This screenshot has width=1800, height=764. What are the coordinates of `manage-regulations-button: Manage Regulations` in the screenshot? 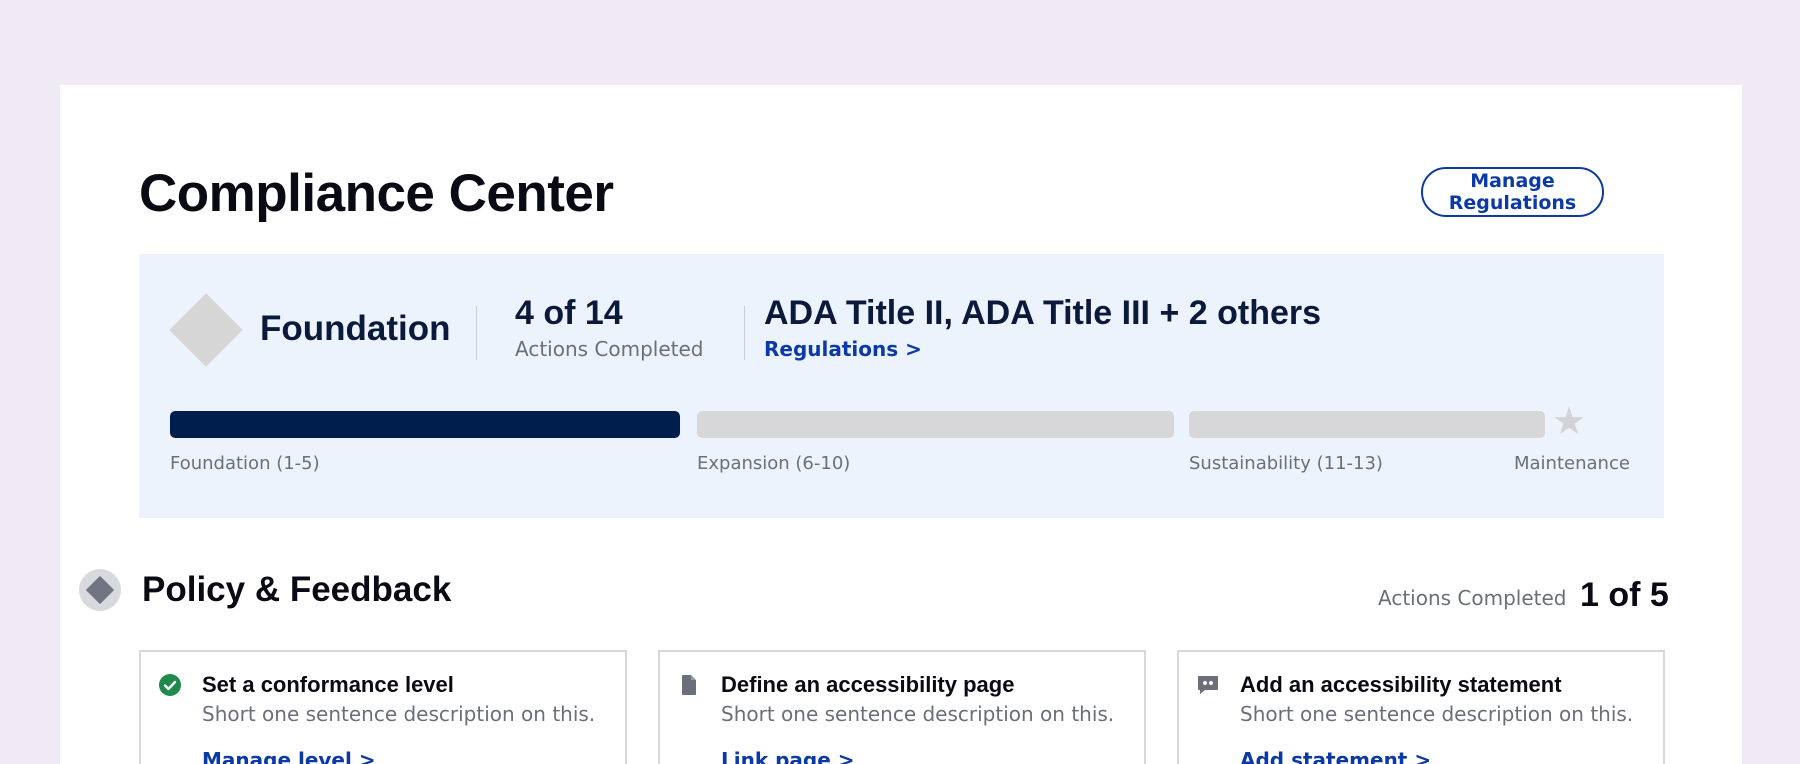 It's located at (1512, 192).